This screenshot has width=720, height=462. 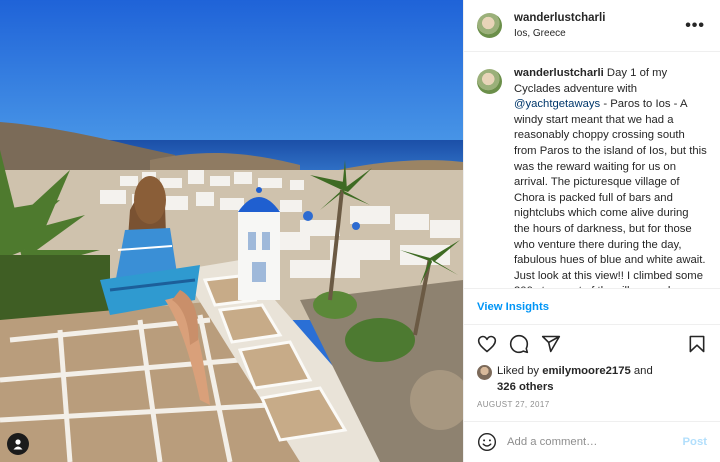 I want to click on post-location: Ios, Greece, so click(x=598, y=34).